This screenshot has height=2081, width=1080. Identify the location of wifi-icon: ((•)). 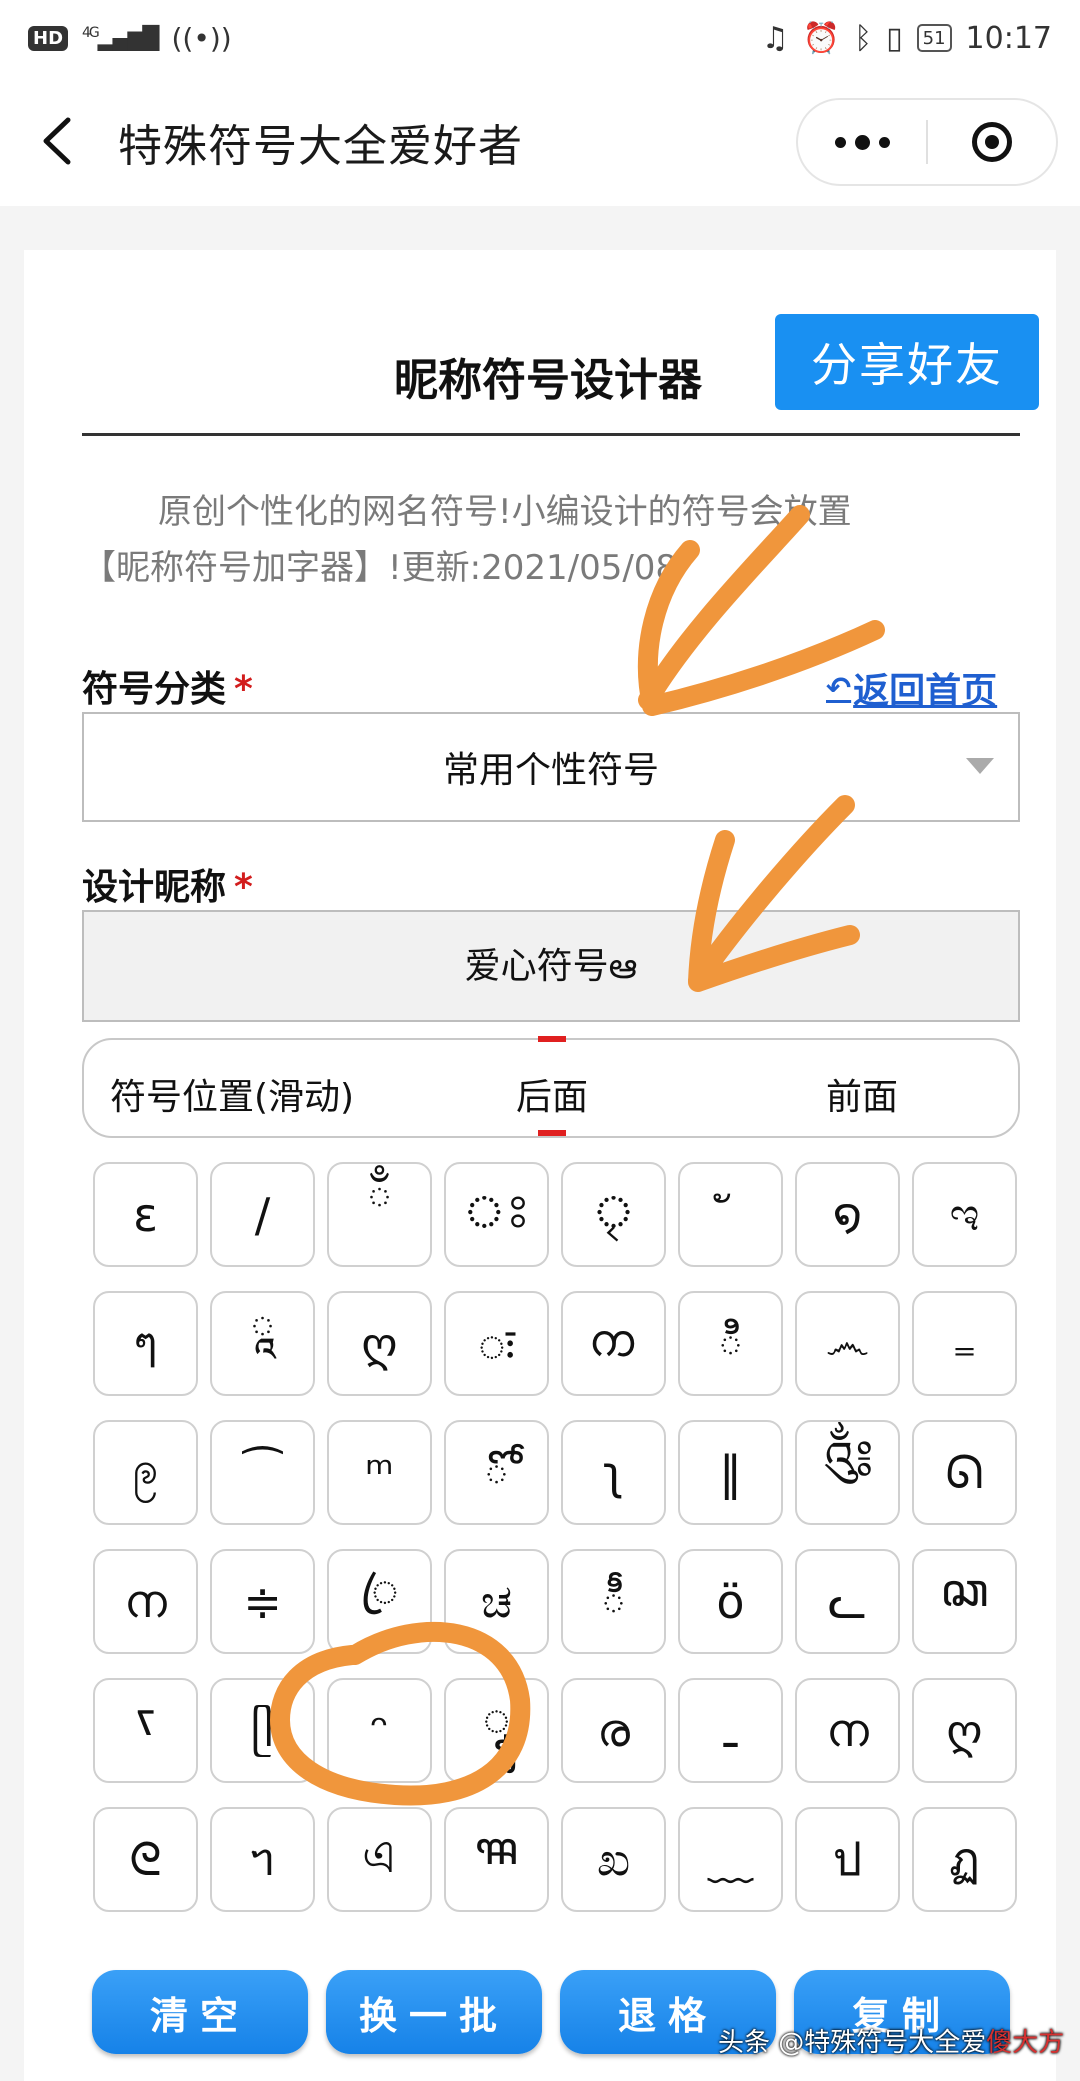
(201, 38).